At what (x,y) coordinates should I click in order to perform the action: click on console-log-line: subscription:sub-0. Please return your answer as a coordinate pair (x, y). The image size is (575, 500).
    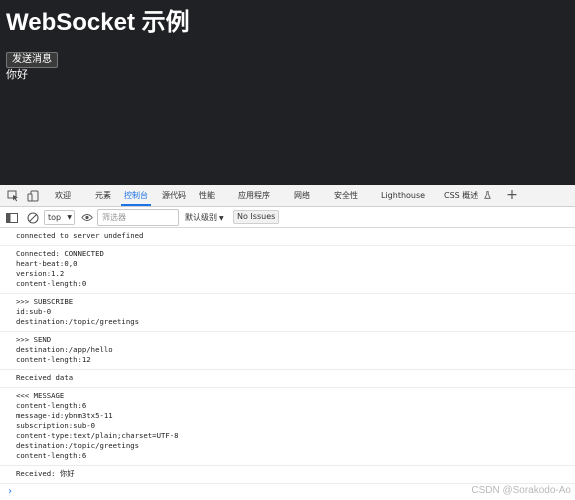
    Looking at the image, I should click on (56, 425).